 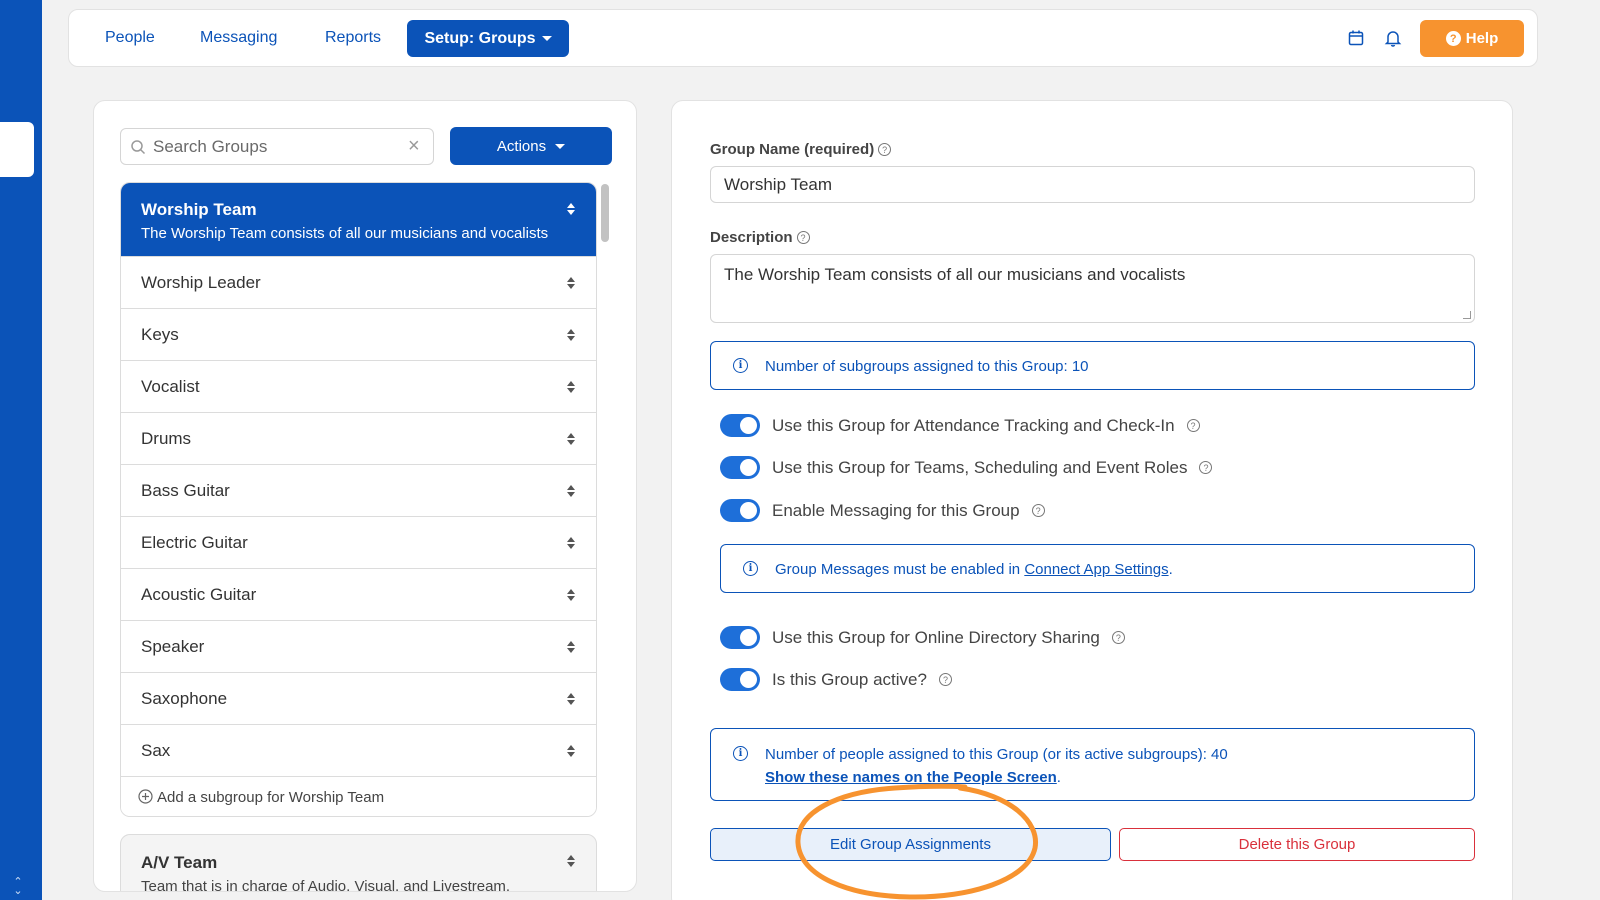 What do you see at coordinates (792, 149) in the screenshot?
I see `group-name-label-text: Group Name (required)` at bounding box center [792, 149].